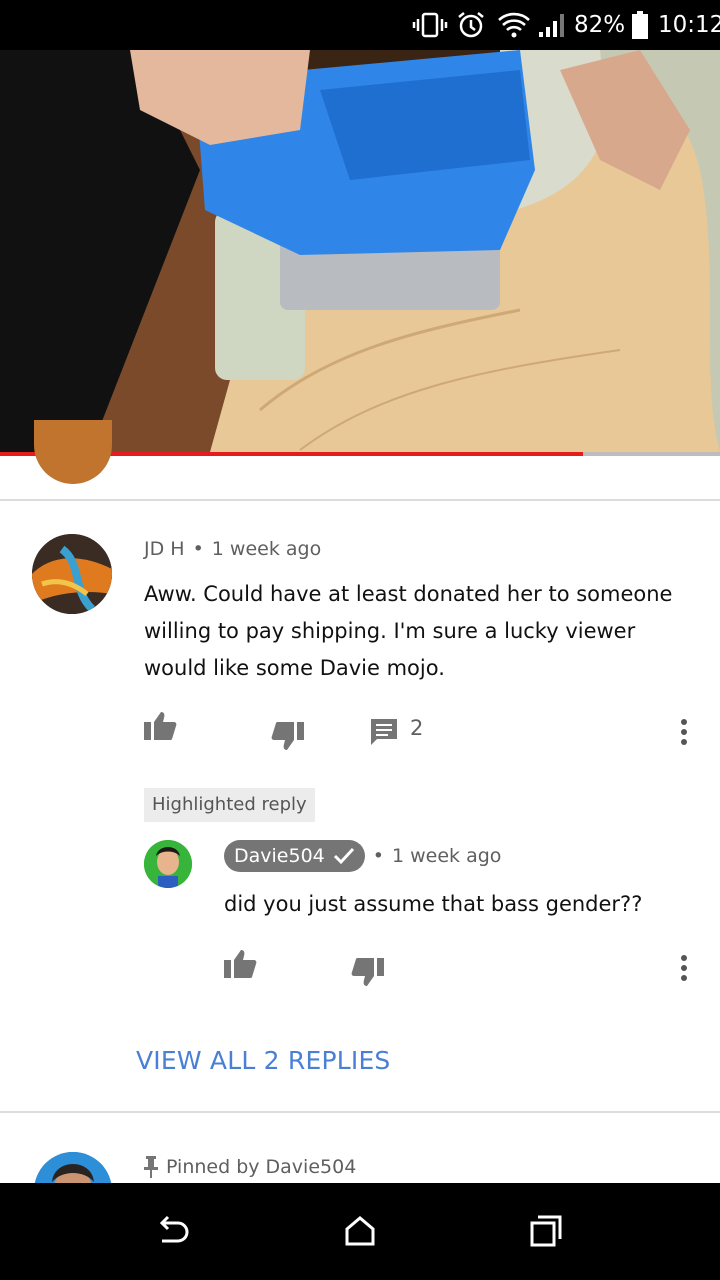 The image size is (720, 1280). I want to click on pinned-label: Pinned by Davie504, so click(261, 1167).